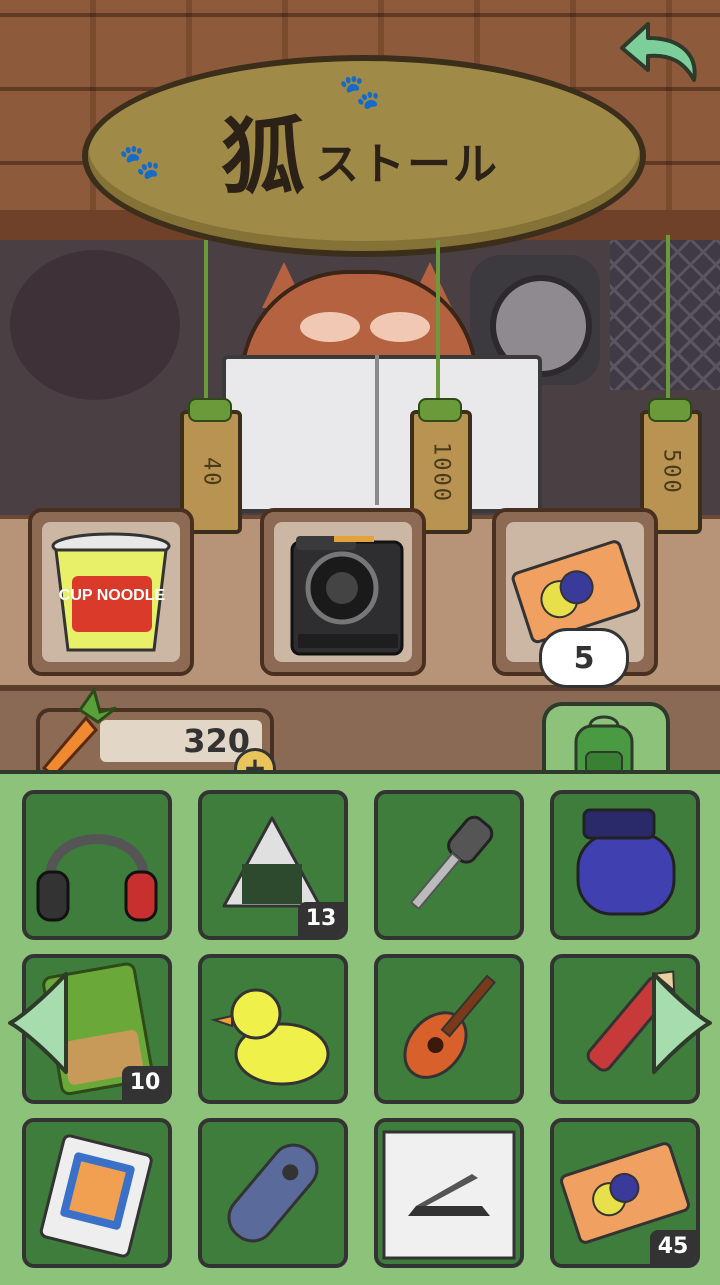 Image resolution: width=720 pixels, height=1285 pixels. Describe the element at coordinates (270, 1037) in the screenshot. I see `rubber-duck-icon` at that location.